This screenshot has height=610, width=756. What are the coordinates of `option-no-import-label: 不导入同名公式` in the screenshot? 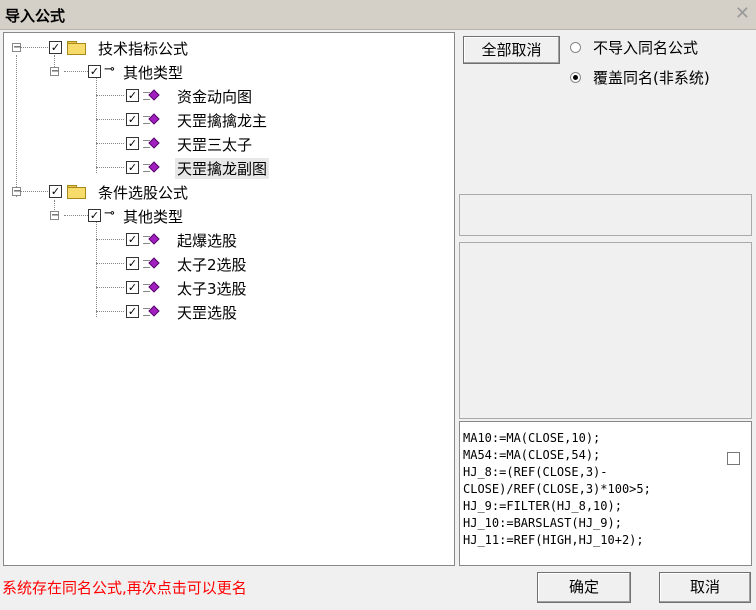 It's located at (646, 48).